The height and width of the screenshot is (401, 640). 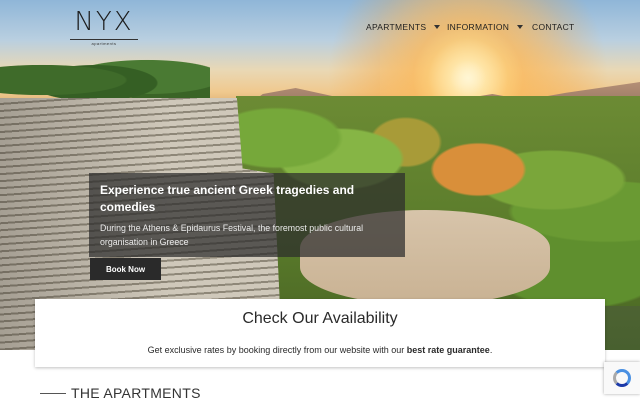 I want to click on availability-title: Check Our Availability, so click(x=320, y=318).